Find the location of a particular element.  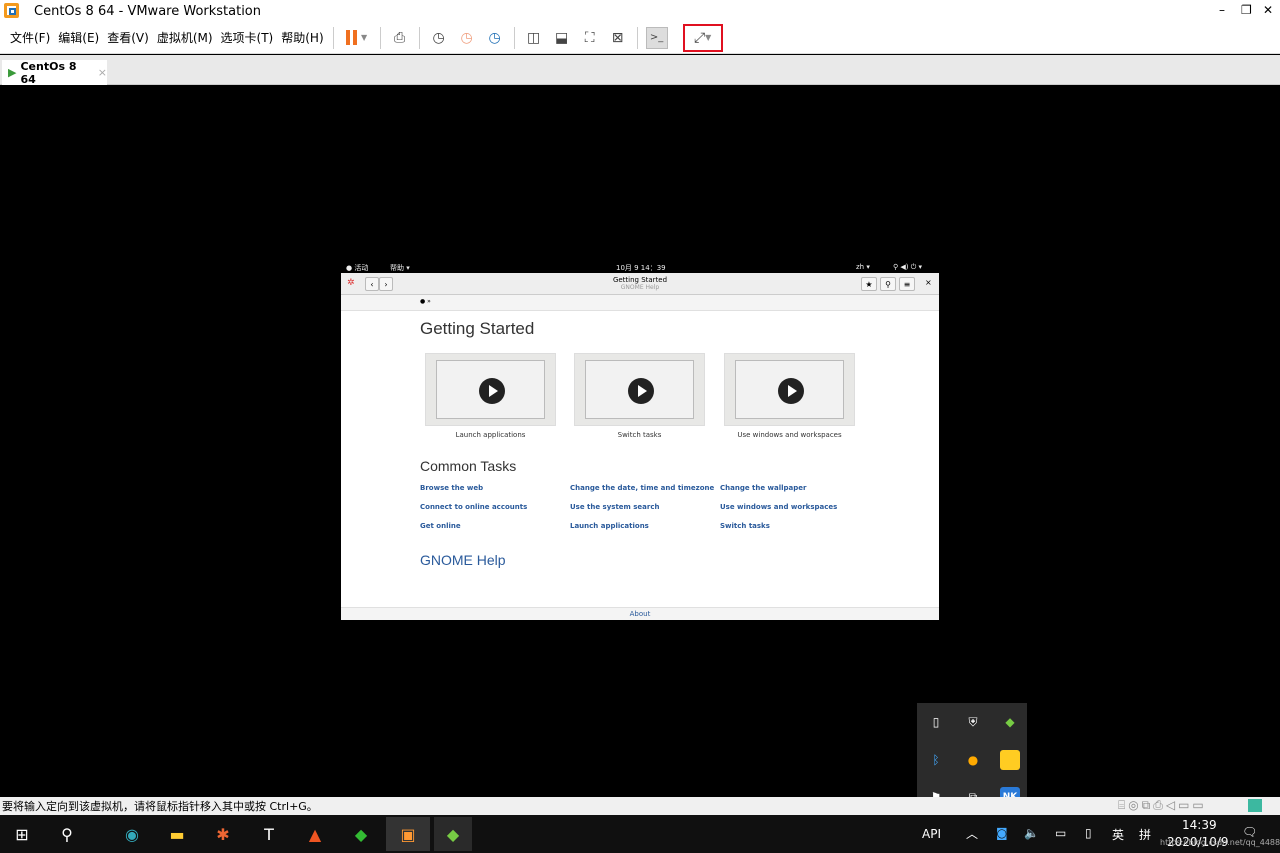

ime-lang: 英 is located at coordinates (1118, 834).